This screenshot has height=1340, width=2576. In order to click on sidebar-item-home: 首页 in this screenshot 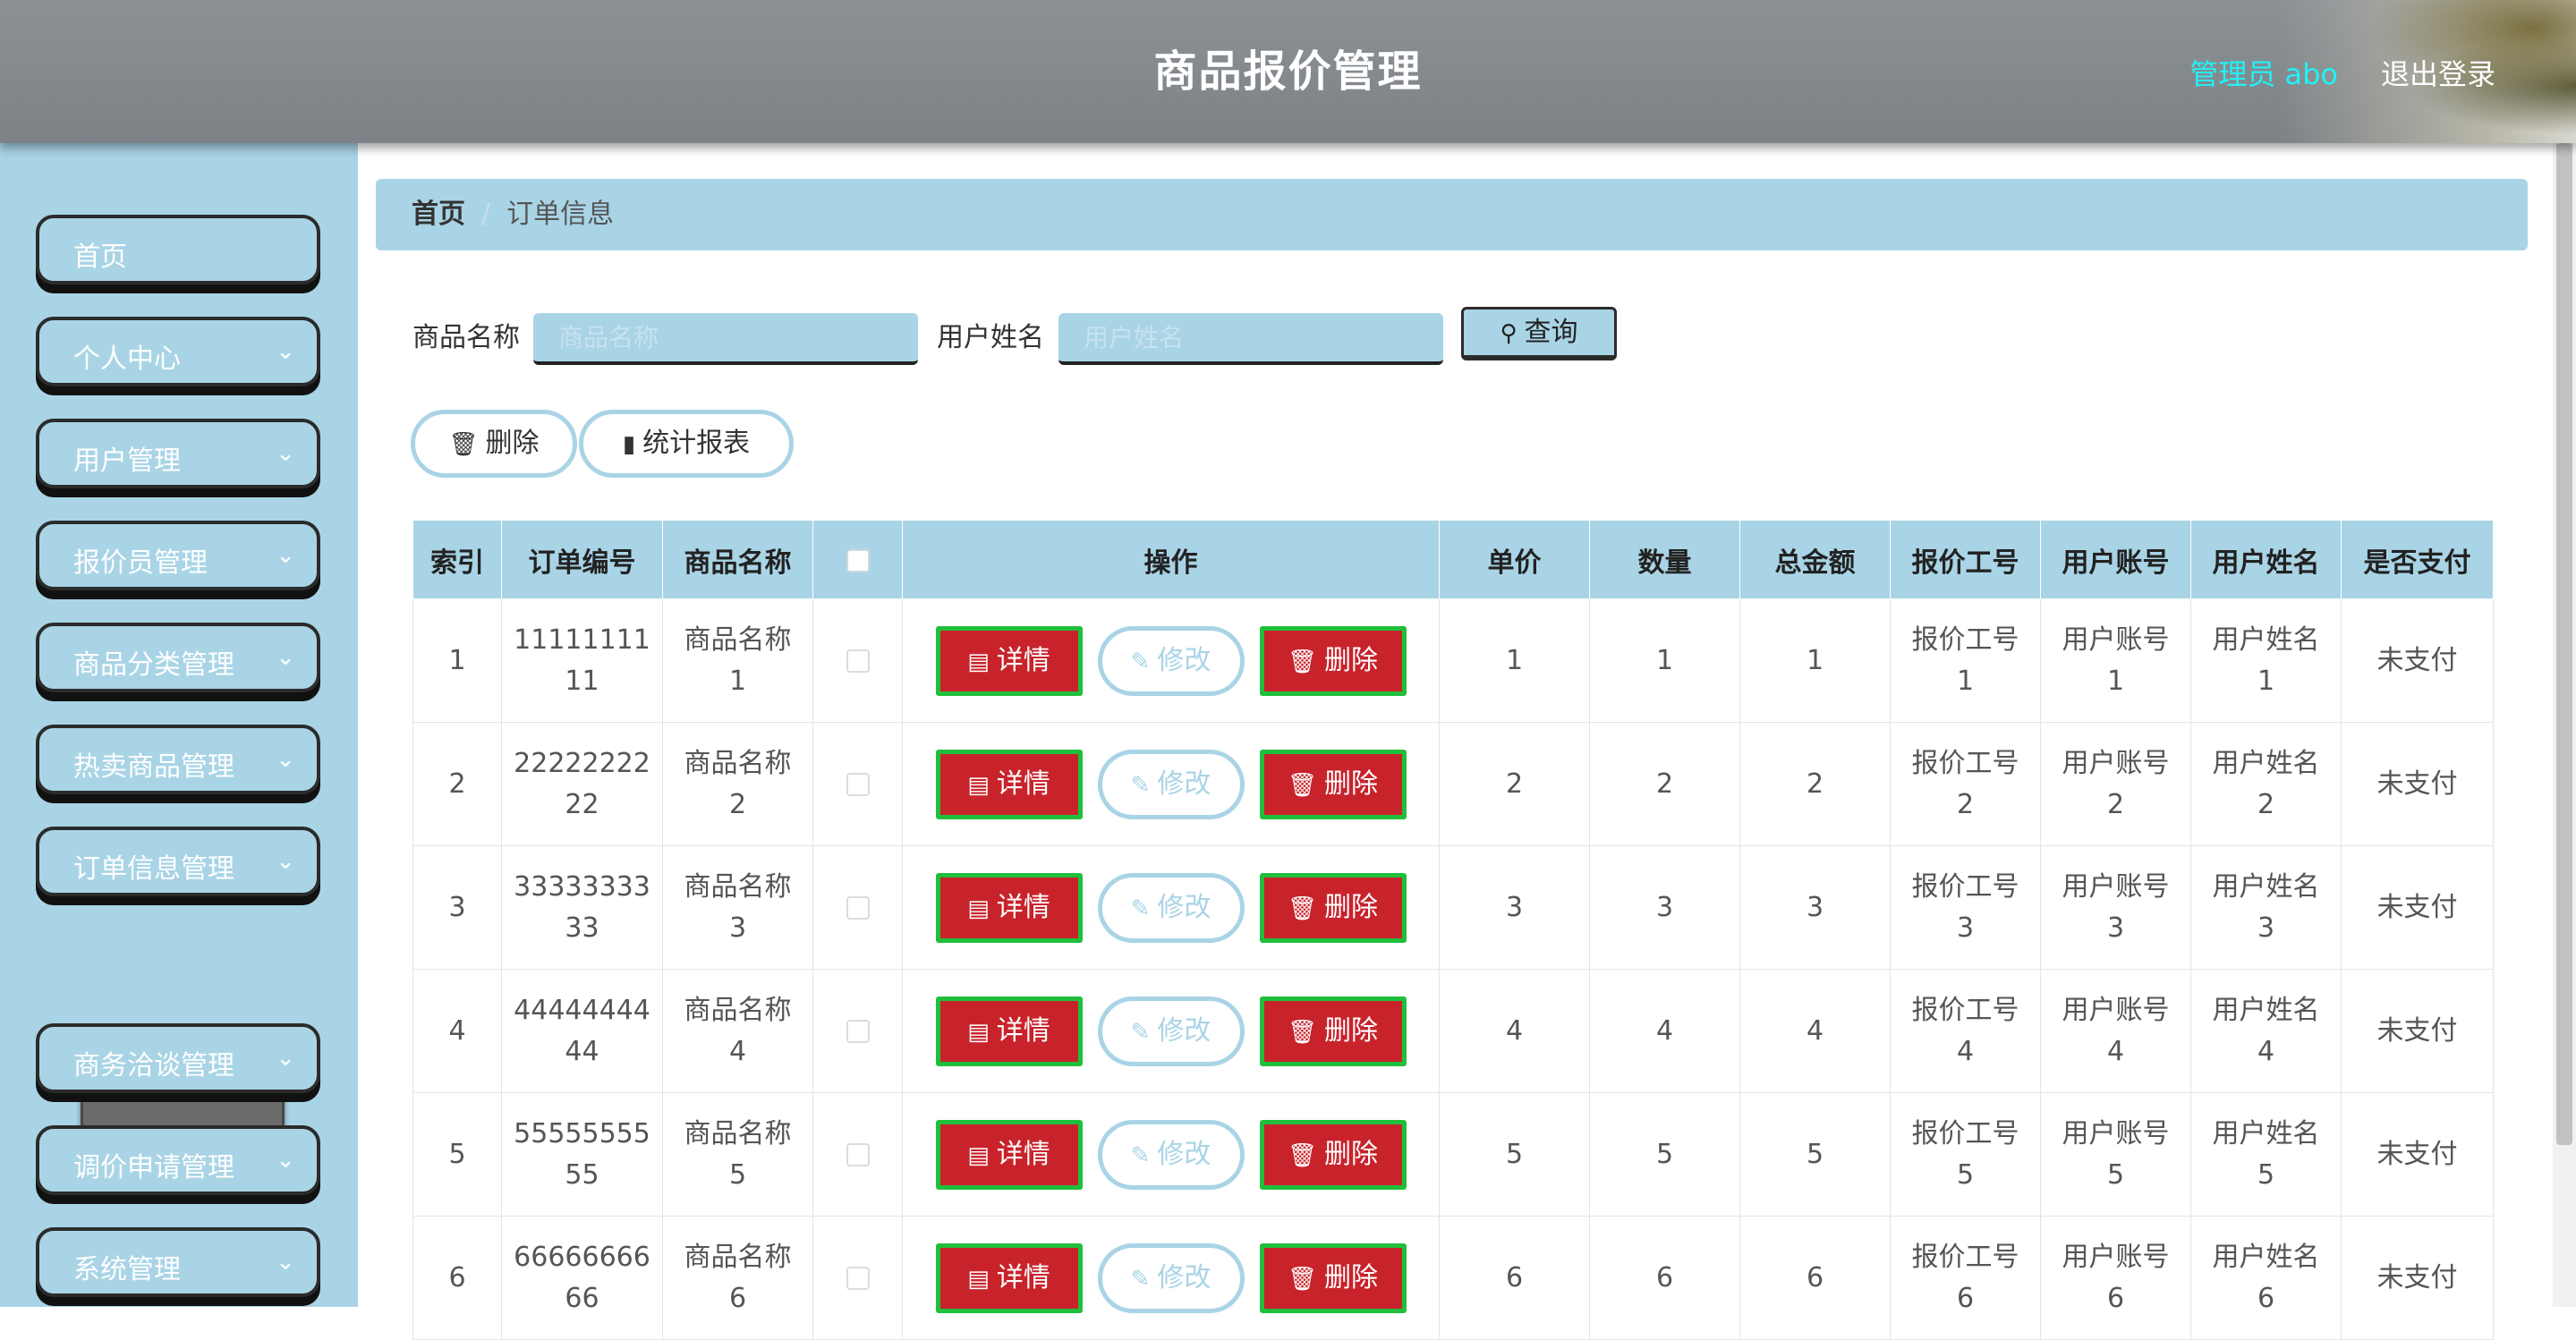, I will do `click(178, 249)`.